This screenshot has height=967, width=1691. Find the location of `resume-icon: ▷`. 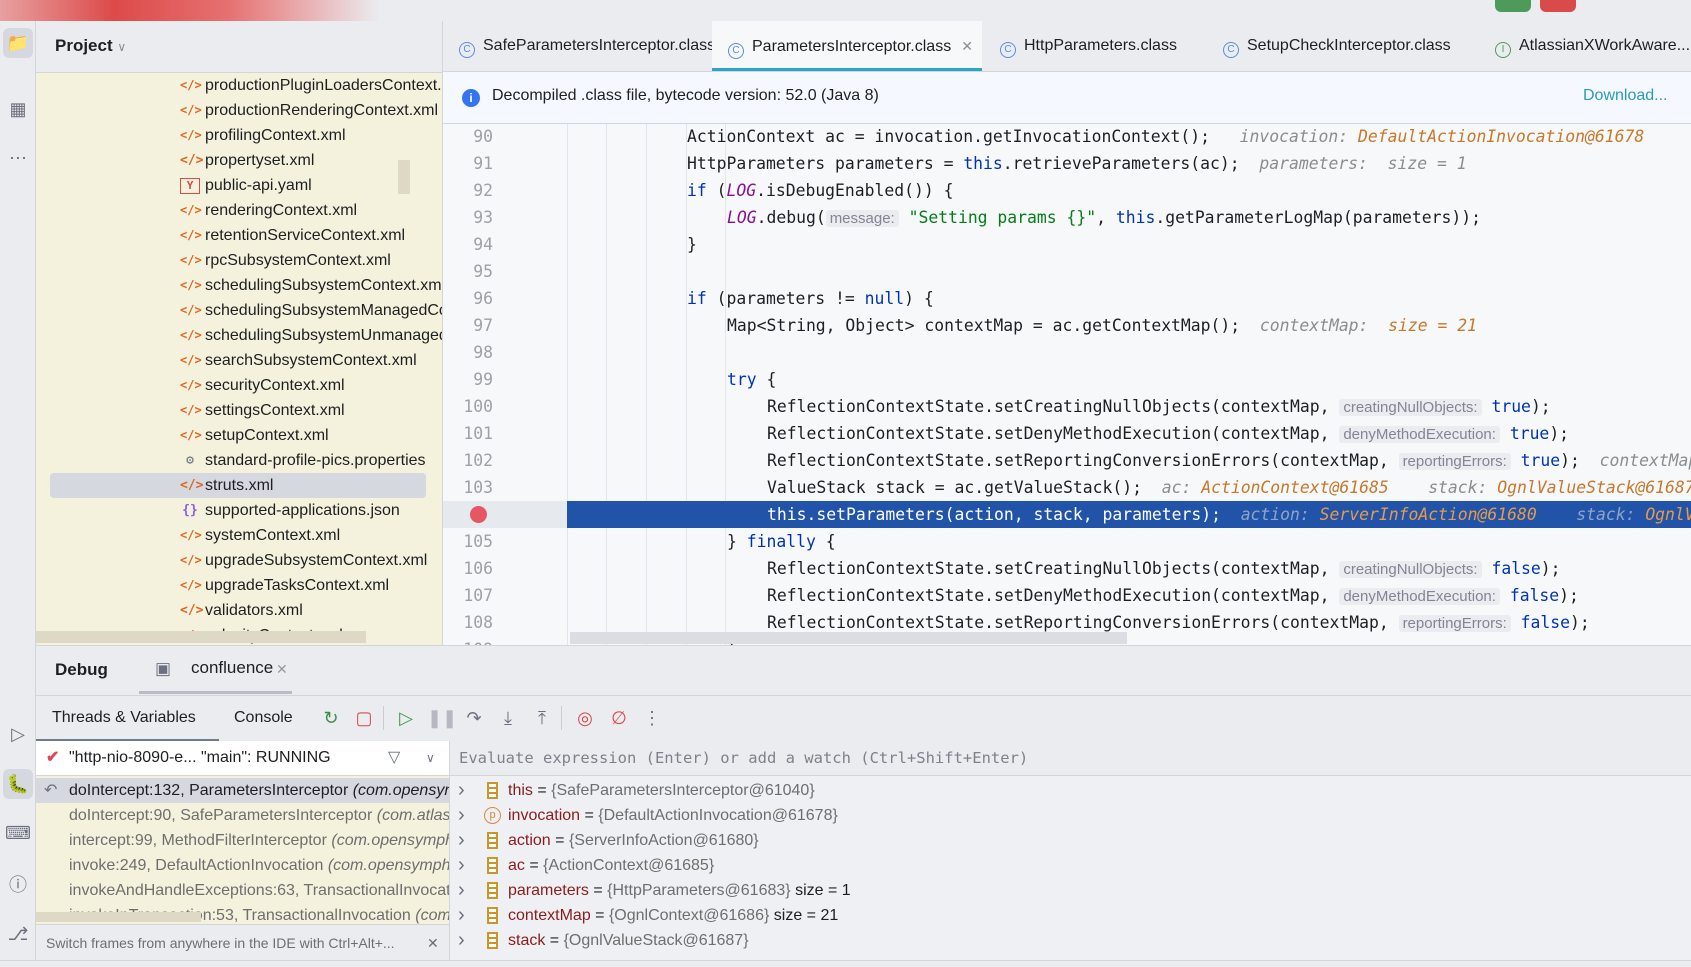

resume-icon: ▷ is located at coordinates (406, 718).